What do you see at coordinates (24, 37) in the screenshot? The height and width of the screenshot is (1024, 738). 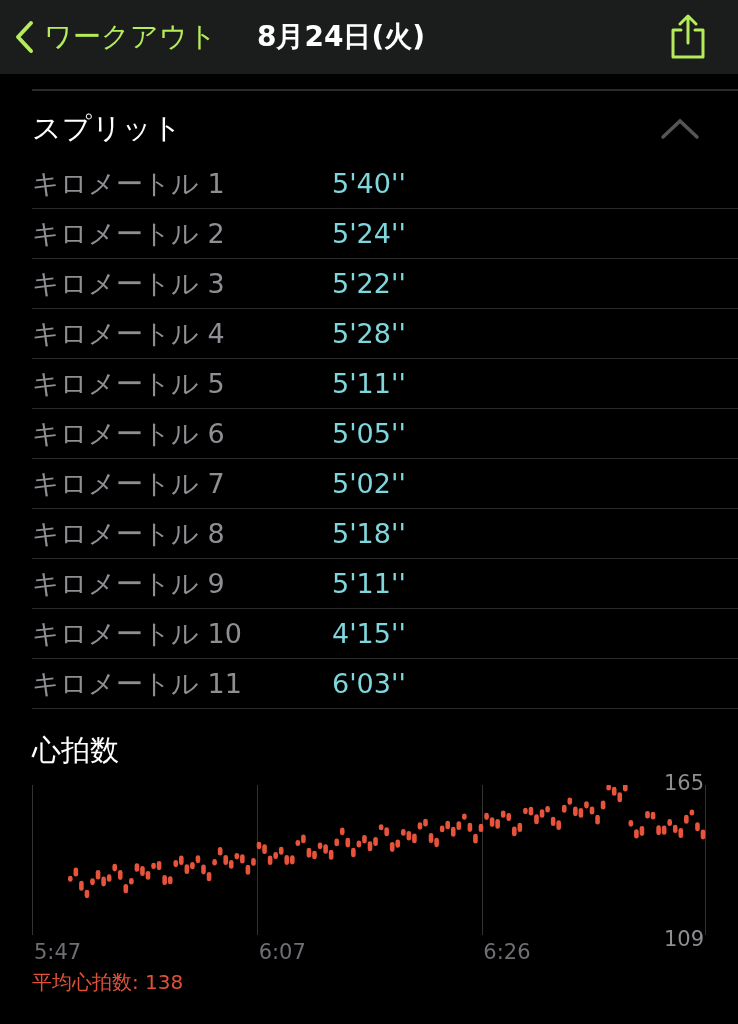 I see `back-chevron-icon` at bounding box center [24, 37].